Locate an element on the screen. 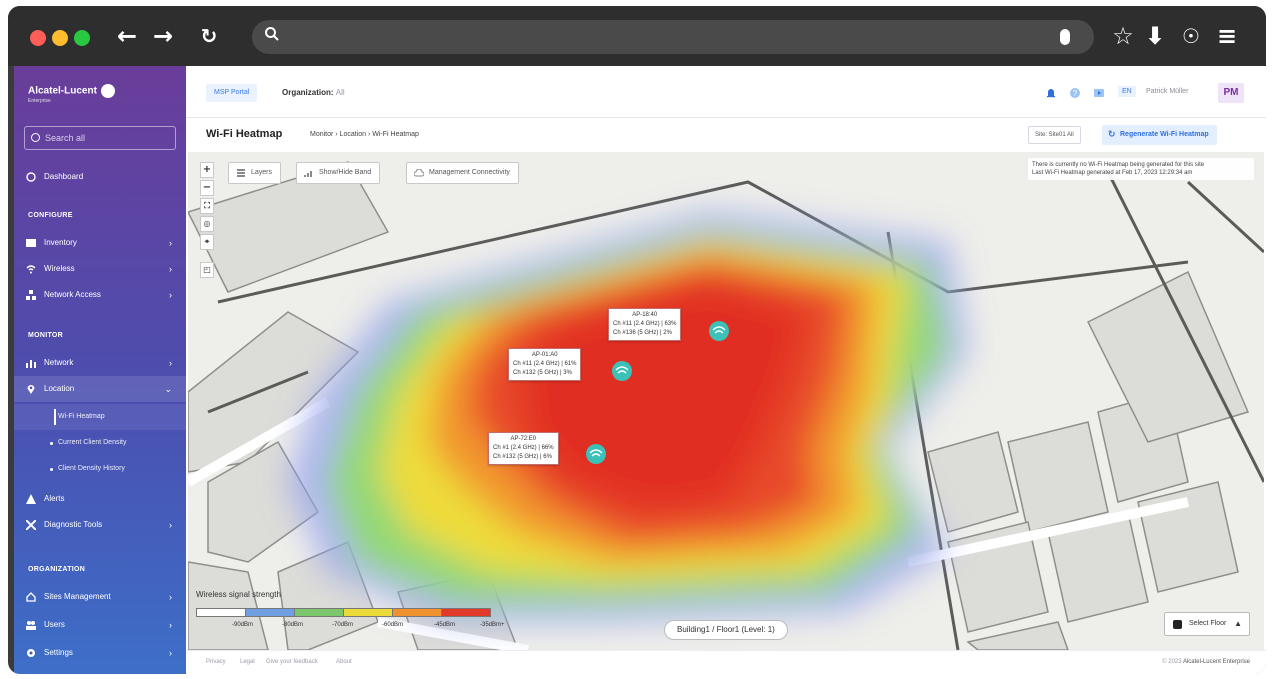 Image resolution: width=1272 pixels, height=679 pixels. footer-link-feedback: Give your feedback is located at coordinates (292, 662).